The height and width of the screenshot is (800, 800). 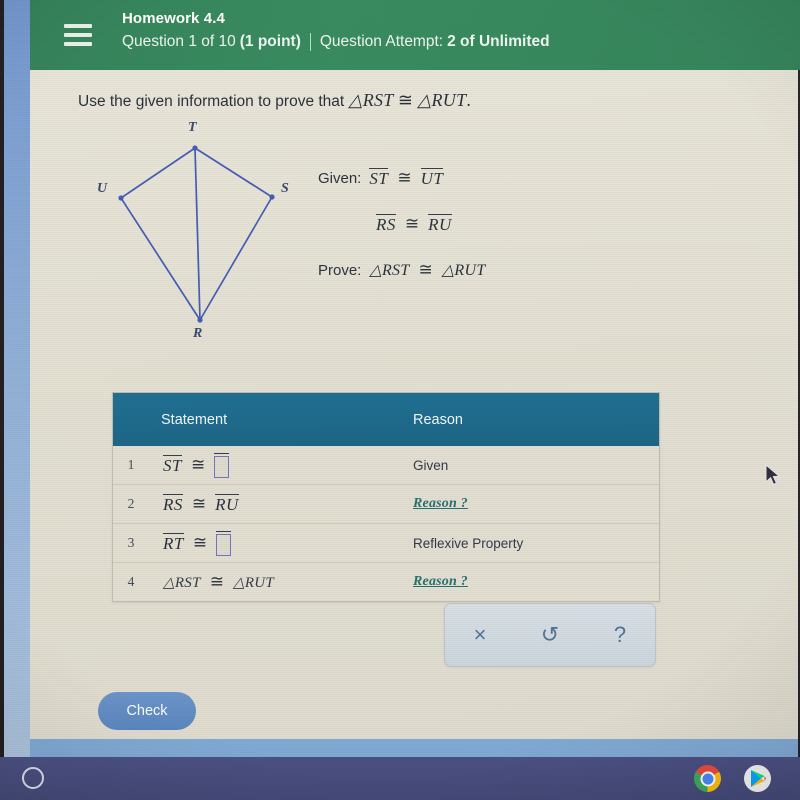 What do you see at coordinates (102, 188) in the screenshot?
I see `vertex-label-U: U` at bounding box center [102, 188].